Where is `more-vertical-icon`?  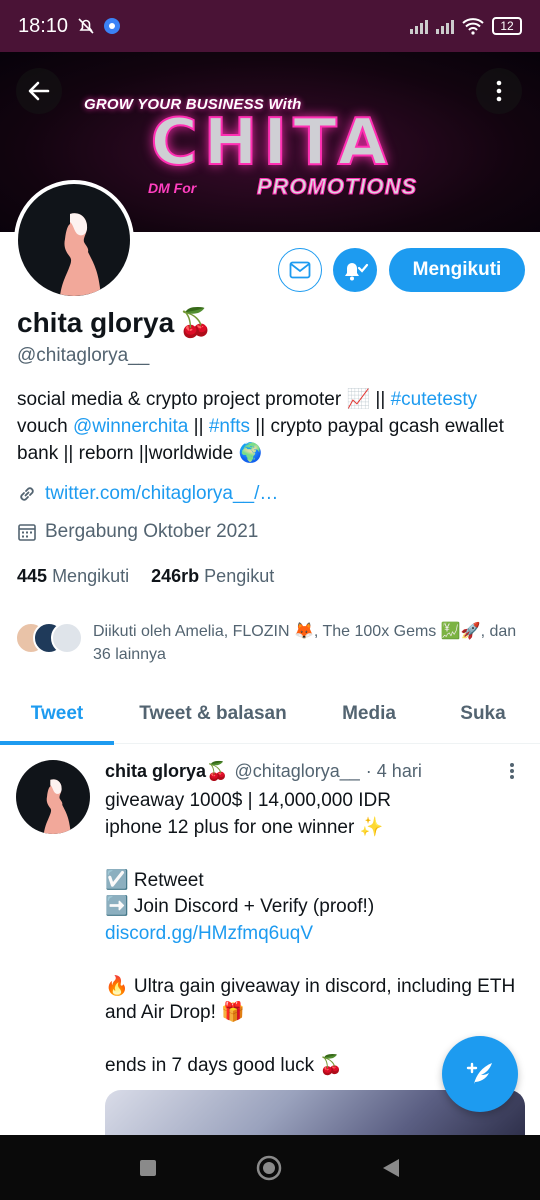
more-vertical-icon is located at coordinates (499, 91).